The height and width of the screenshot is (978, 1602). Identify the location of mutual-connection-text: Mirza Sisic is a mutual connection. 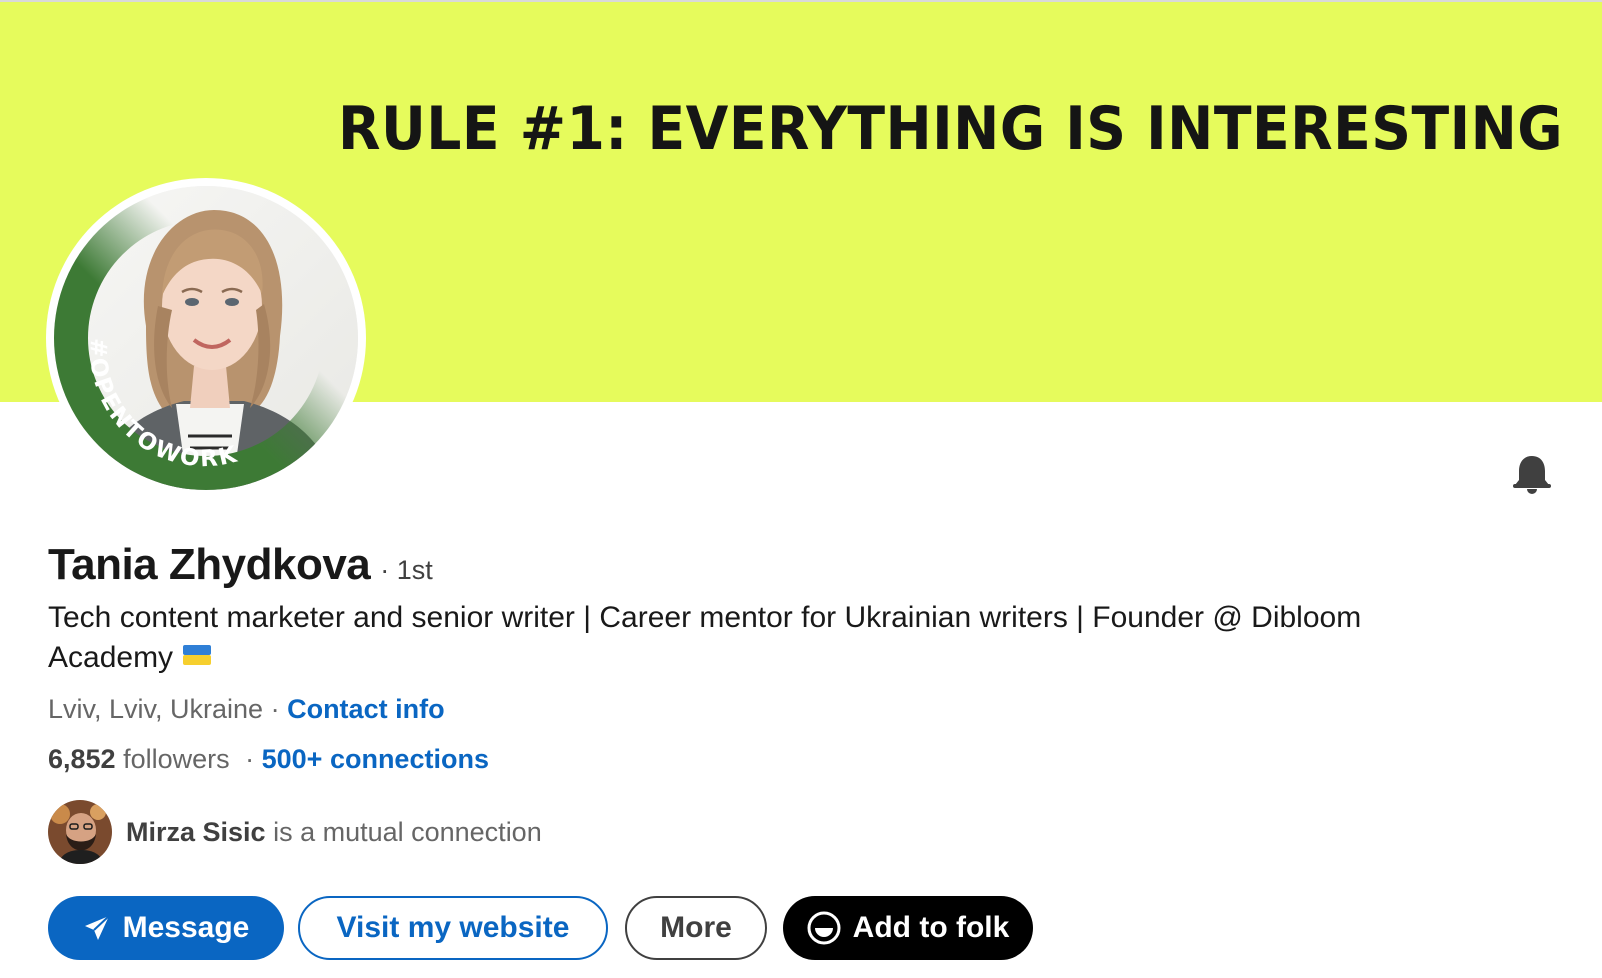
(334, 832).